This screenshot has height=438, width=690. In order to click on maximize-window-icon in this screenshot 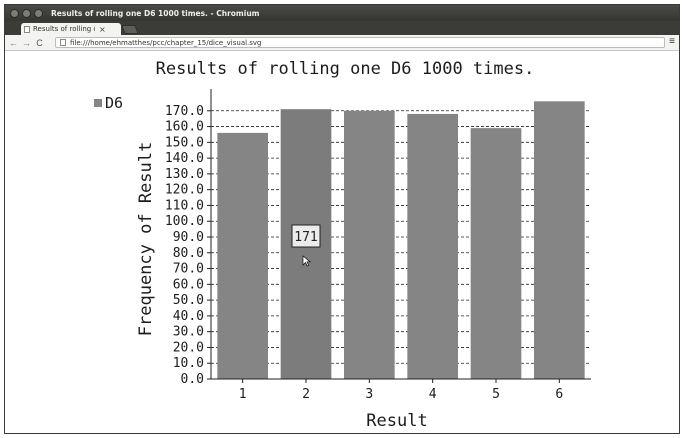, I will do `click(38, 13)`.